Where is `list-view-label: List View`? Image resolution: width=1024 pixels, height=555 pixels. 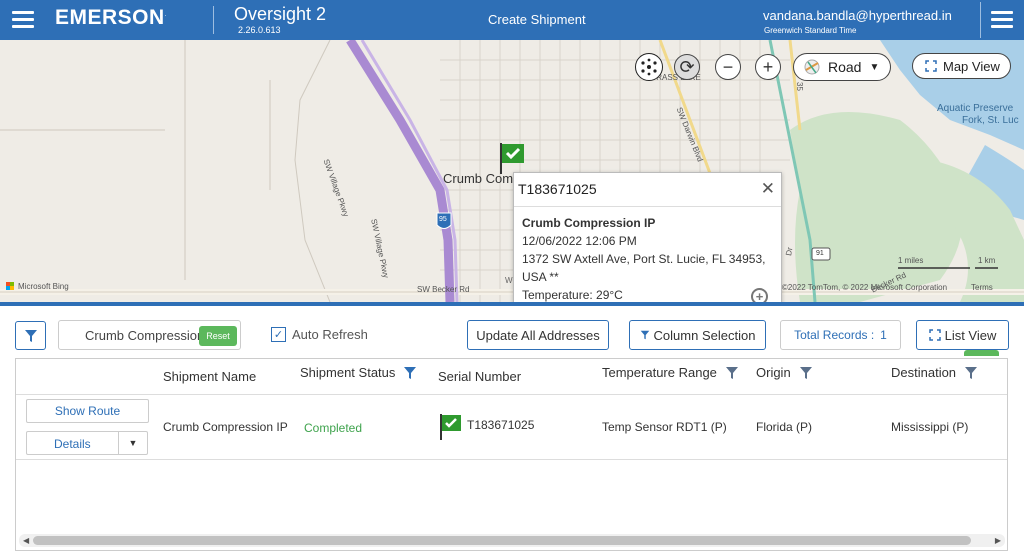 list-view-label: List View is located at coordinates (970, 335).